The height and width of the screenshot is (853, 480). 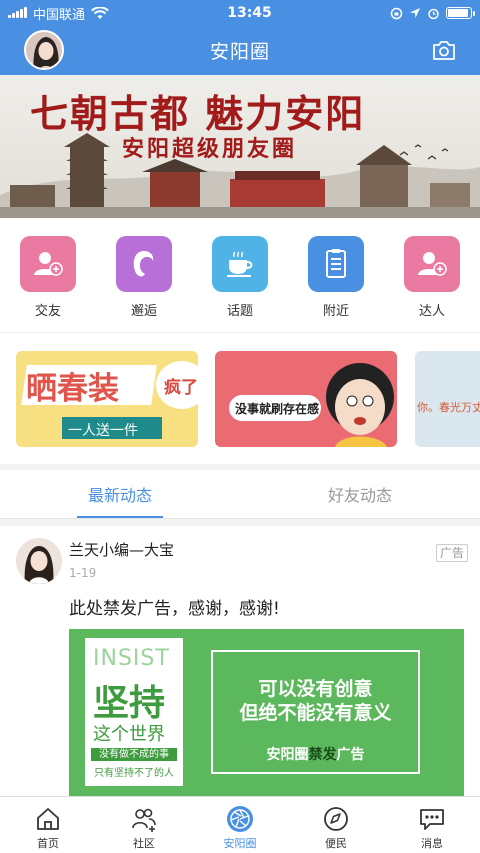 What do you see at coordinates (360, 494) in the screenshot?
I see `tab-friends: 好友动态` at bounding box center [360, 494].